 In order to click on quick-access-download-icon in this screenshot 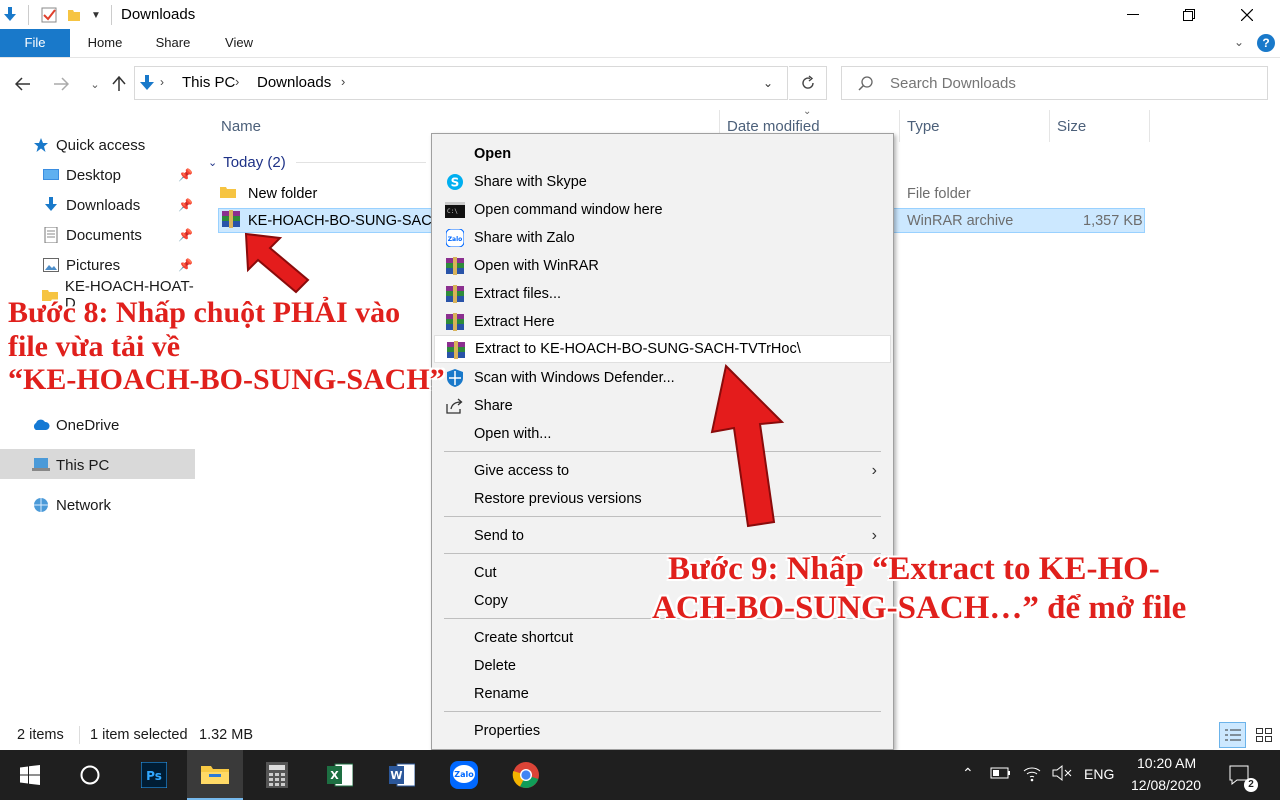, I will do `click(10, 15)`.